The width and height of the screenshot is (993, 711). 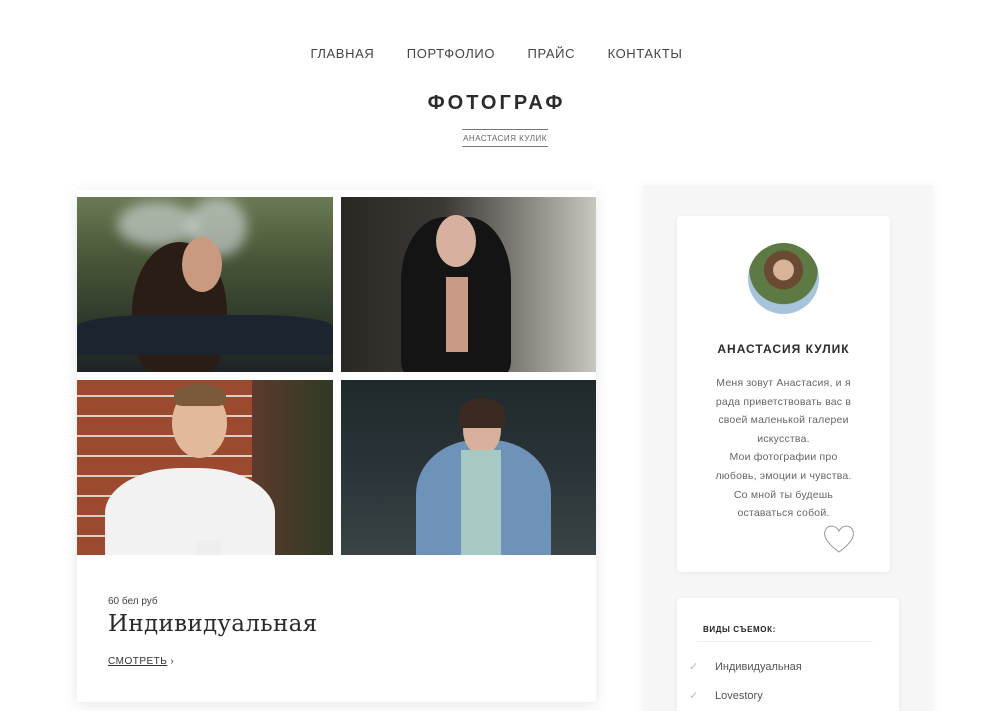 I want to click on site-title: ФОТОГРАФ, so click(x=496, y=103).